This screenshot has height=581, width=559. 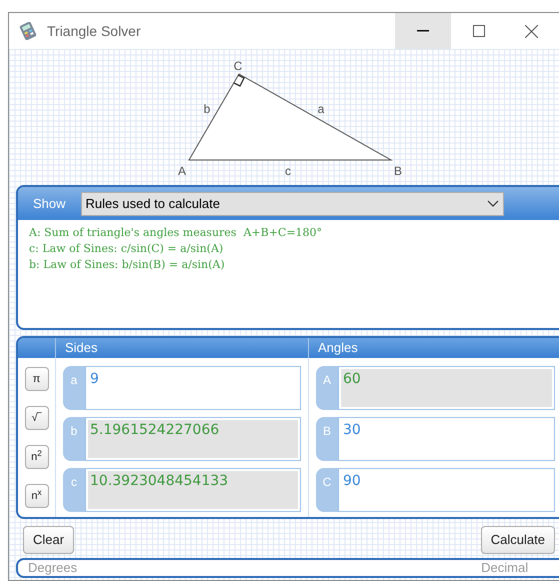 What do you see at coordinates (422, 31) in the screenshot?
I see `minimize-icon` at bounding box center [422, 31].